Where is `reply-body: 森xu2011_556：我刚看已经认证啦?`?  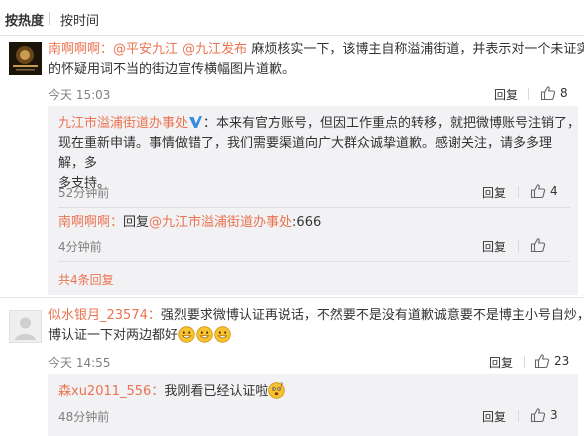 reply-body: 森xu2011_556：我刚看已经认证啦? is located at coordinates (315, 392).